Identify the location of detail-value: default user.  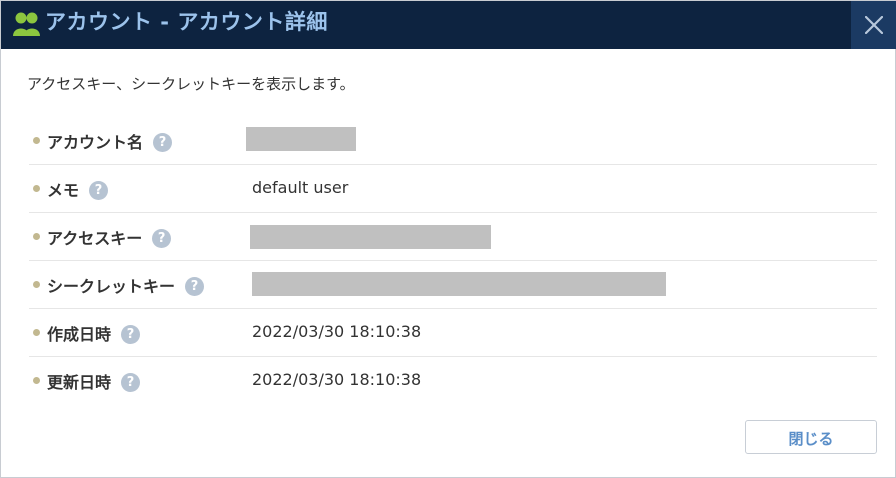
(300, 187).